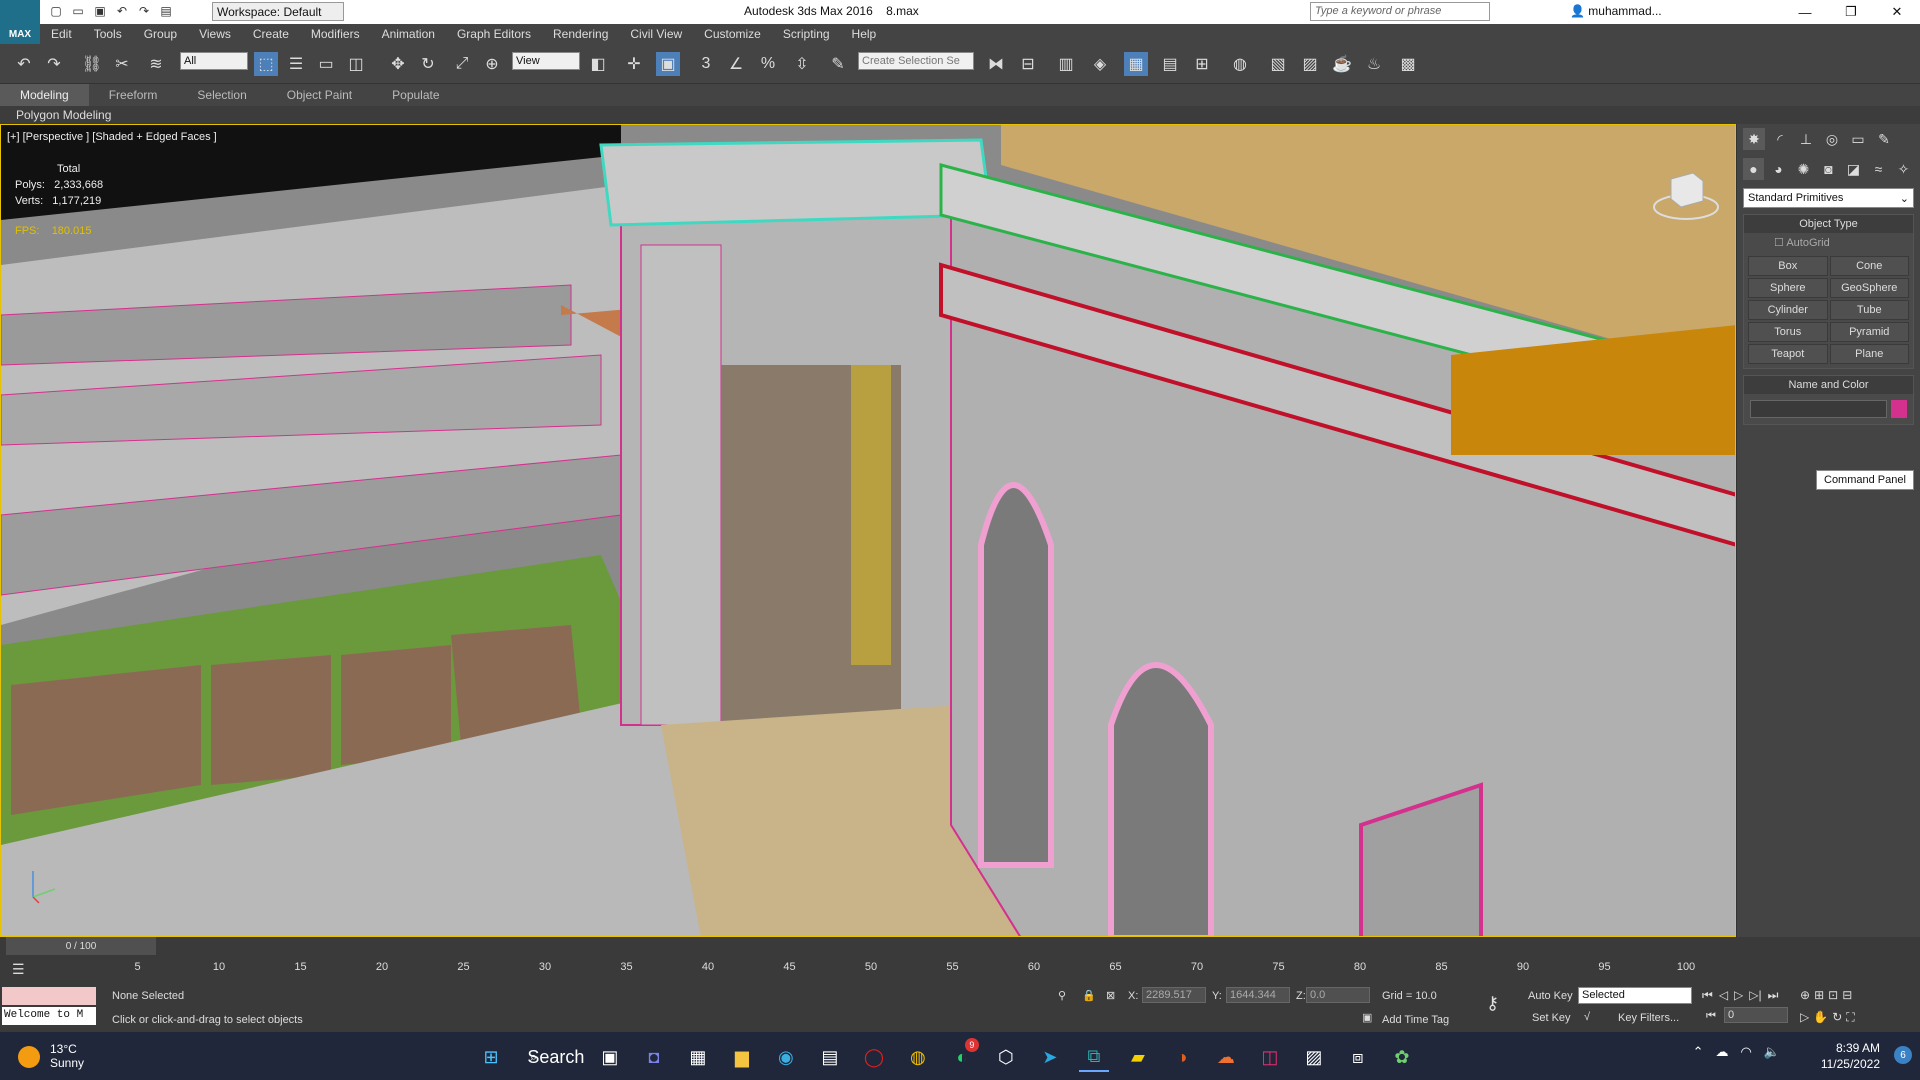 The image size is (1920, 1080). What do you see at coordinates (1903, 169) in the screenshot?
I see `systems-icon: ✧` at bounding box center [1903, 169].